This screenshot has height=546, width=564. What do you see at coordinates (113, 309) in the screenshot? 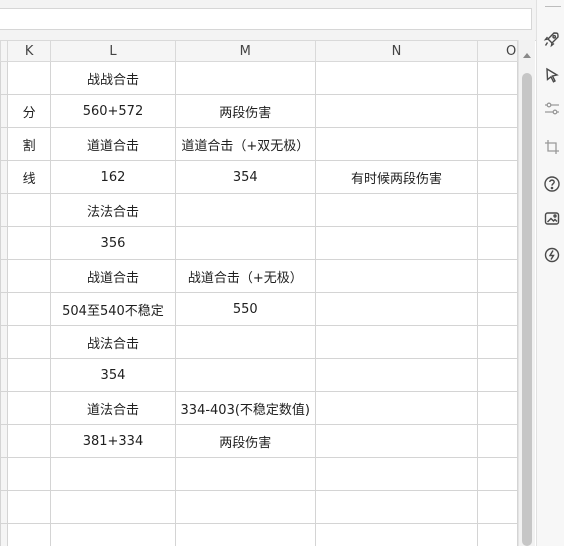
I see `cell-l: 504至540不稳定` at bounding box center [113, 309].